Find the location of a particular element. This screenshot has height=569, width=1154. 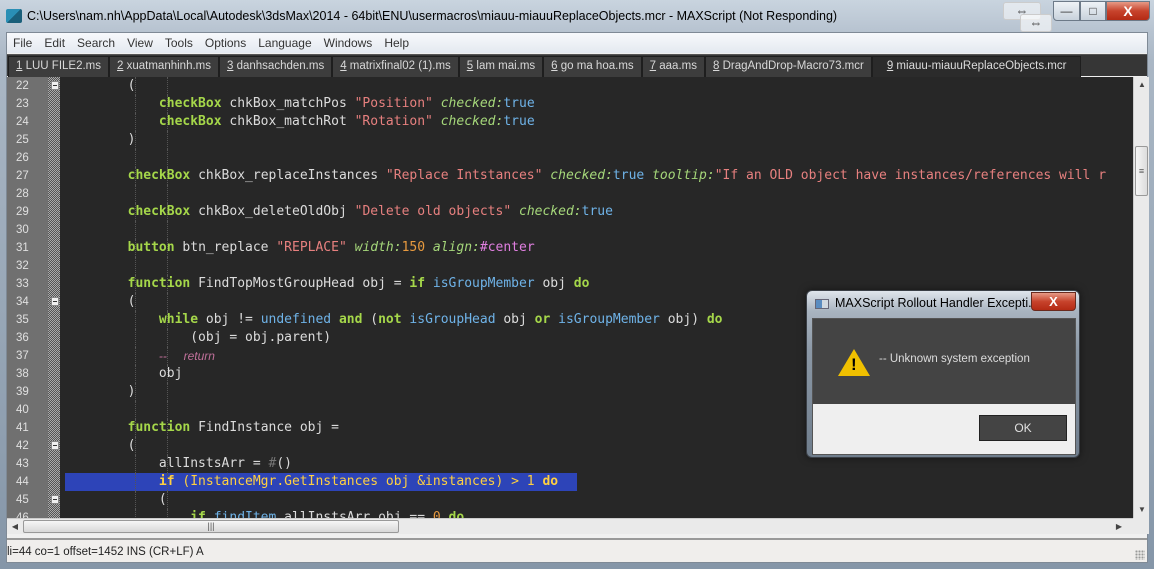

code-token: allInstsArr = is located at coordinates (167, 463).